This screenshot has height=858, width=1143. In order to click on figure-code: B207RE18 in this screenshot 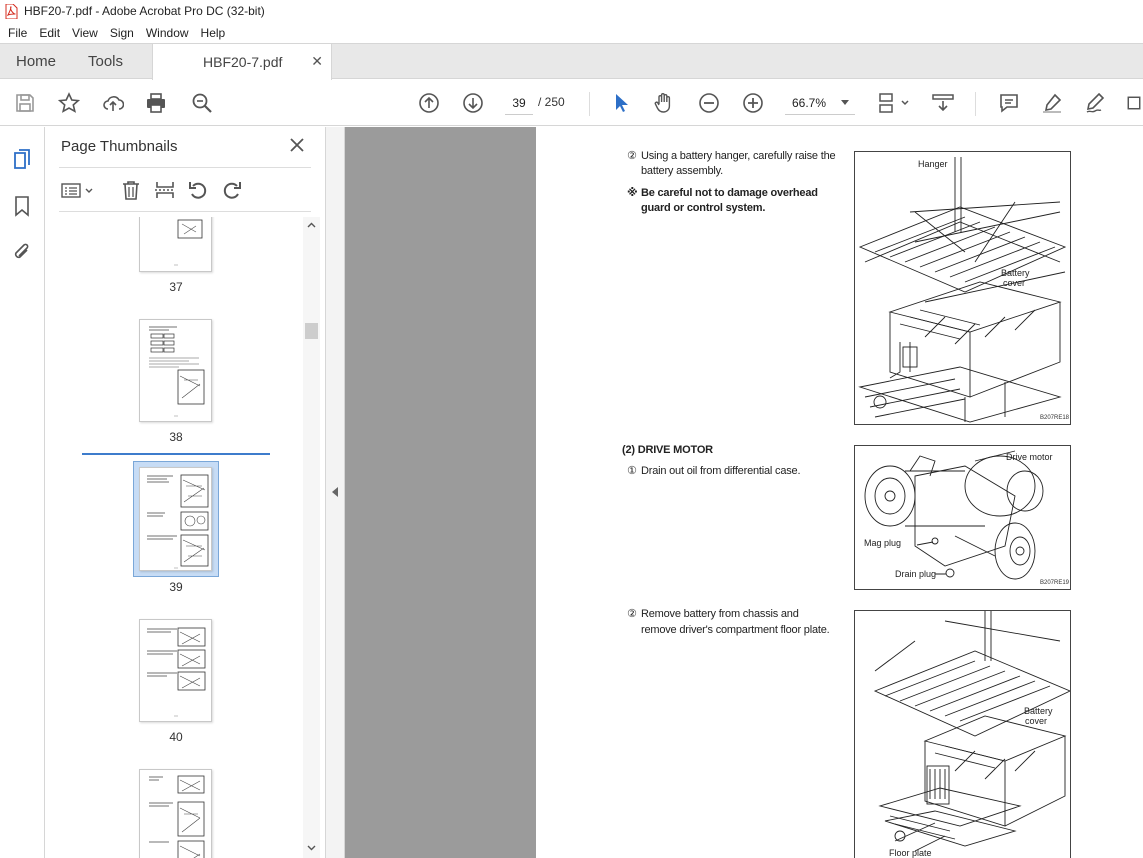, I will do `click(1055, 418)`.